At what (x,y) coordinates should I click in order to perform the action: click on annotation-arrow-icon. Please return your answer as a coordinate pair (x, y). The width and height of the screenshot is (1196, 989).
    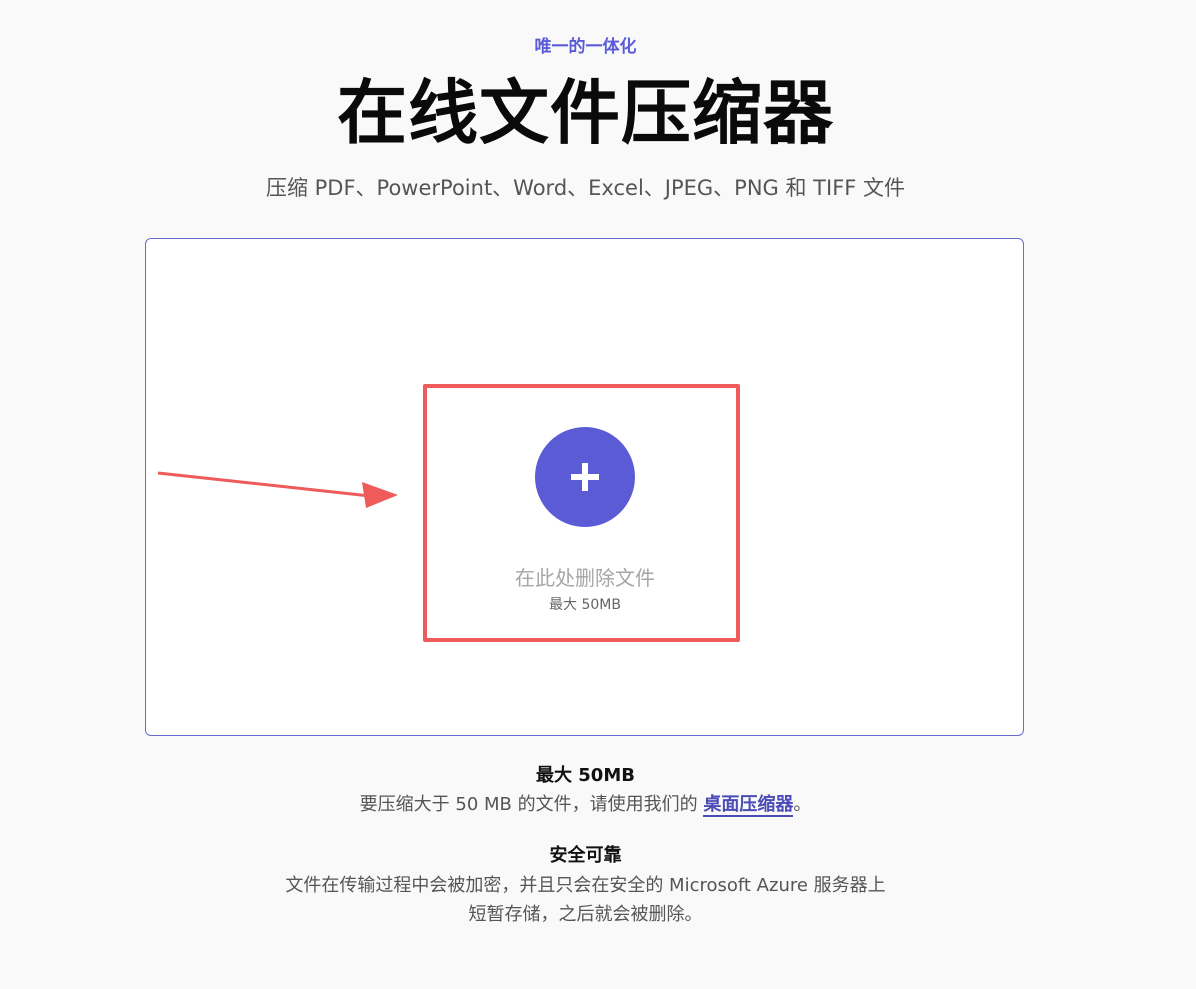
    Looking at the image, I should click on (277, 489).